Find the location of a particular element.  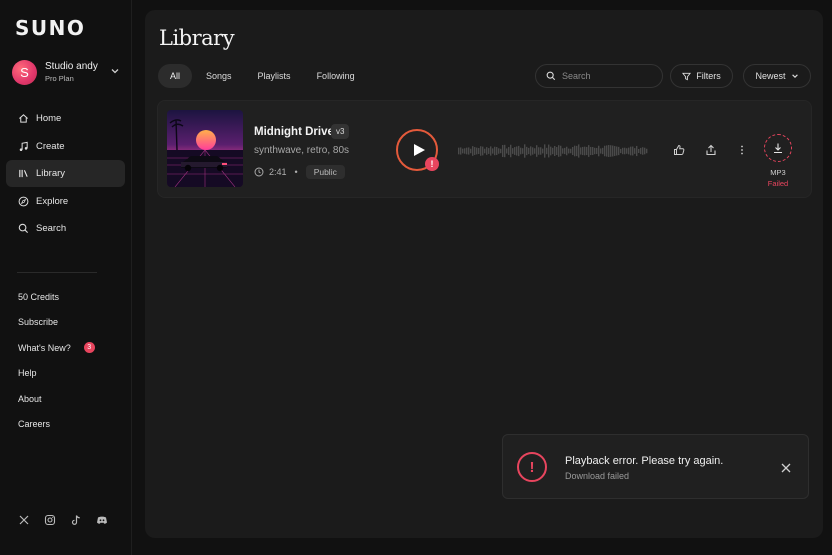

nav-item-home: Home is located at coordinates (65, 118).